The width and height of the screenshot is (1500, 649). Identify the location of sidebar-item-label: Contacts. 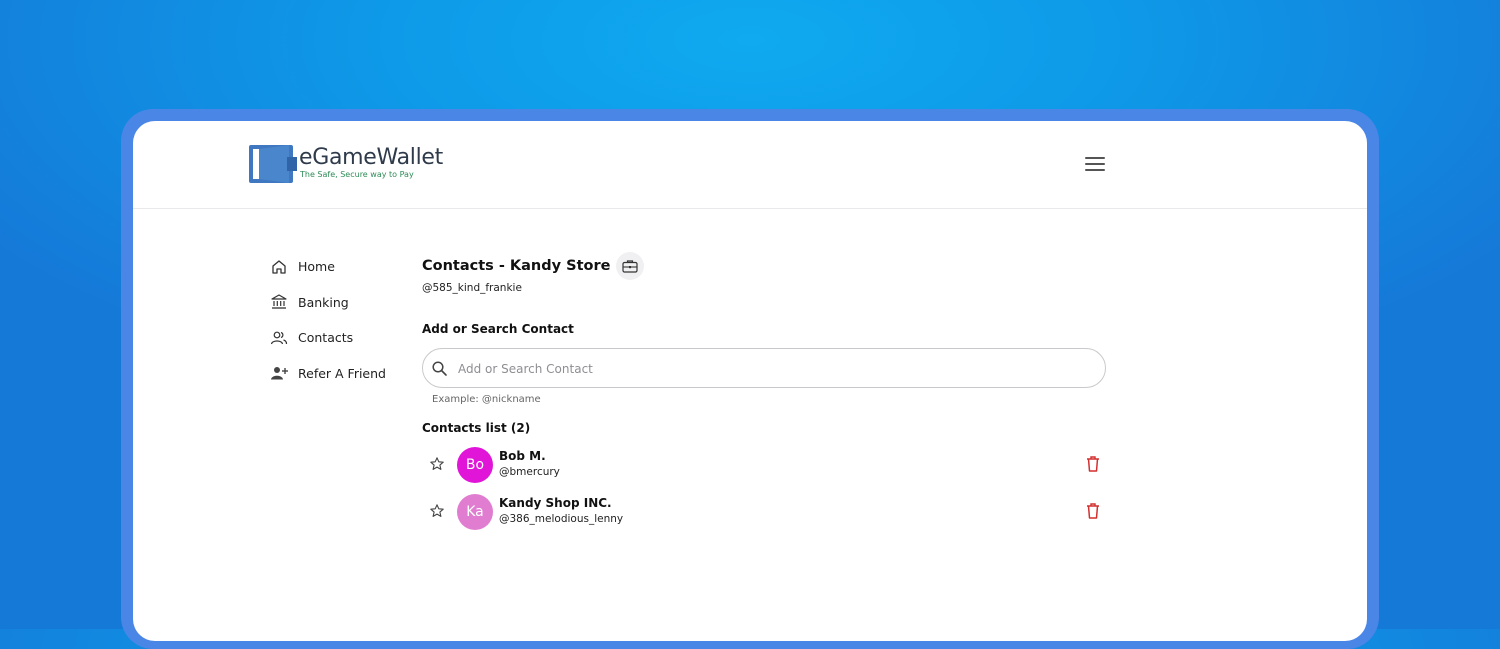
(326, 338).